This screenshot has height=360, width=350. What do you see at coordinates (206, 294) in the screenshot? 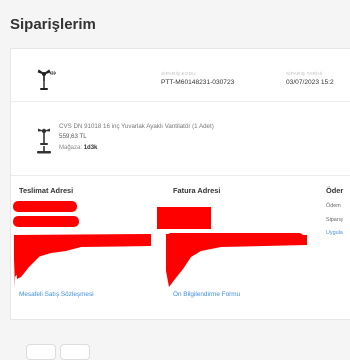
I see `pre-info-form-link: Ön Bilgilendirme Formu` at bounding box center [206, 294].